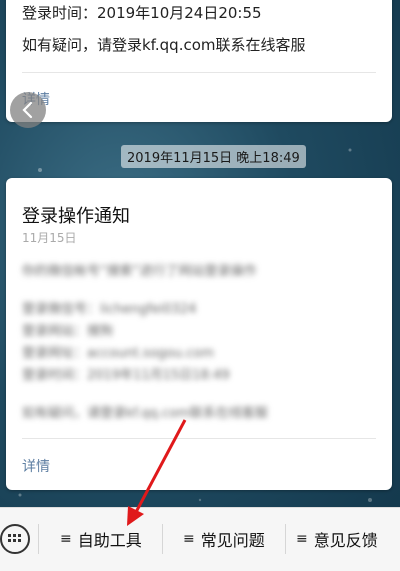  What do you see at coordinates (232, 540) in the screenshot?
I see `menu-item-label: 常见问题` at bounding box center [232, 540].